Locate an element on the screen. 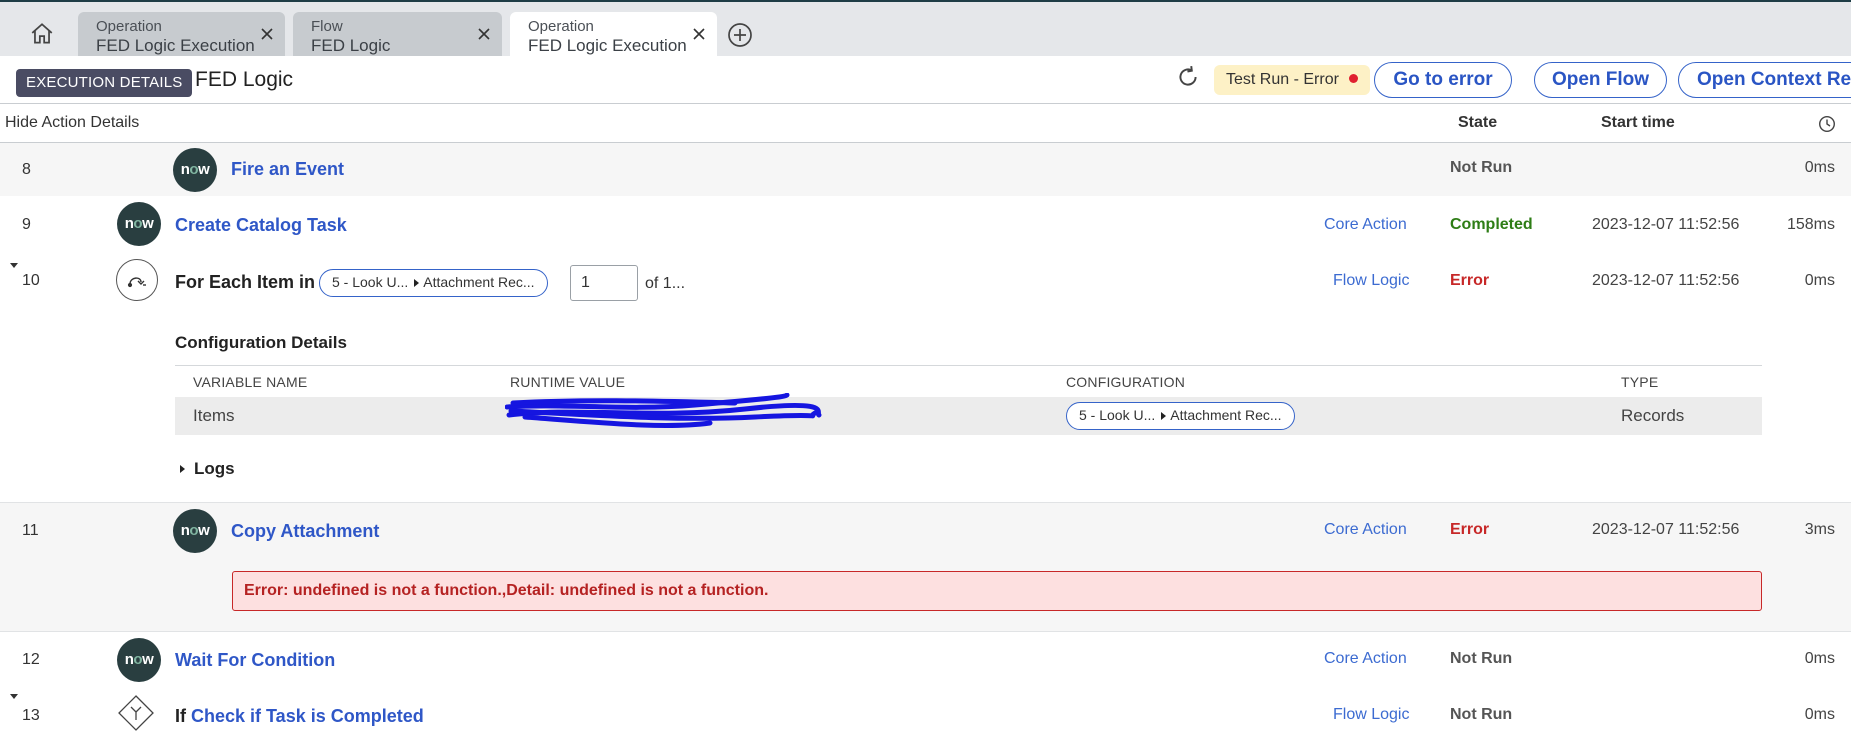 The height and width of the screenshot is (744, 1851). status-badge: Test Run - Error is located at coordinates (1292, 80).